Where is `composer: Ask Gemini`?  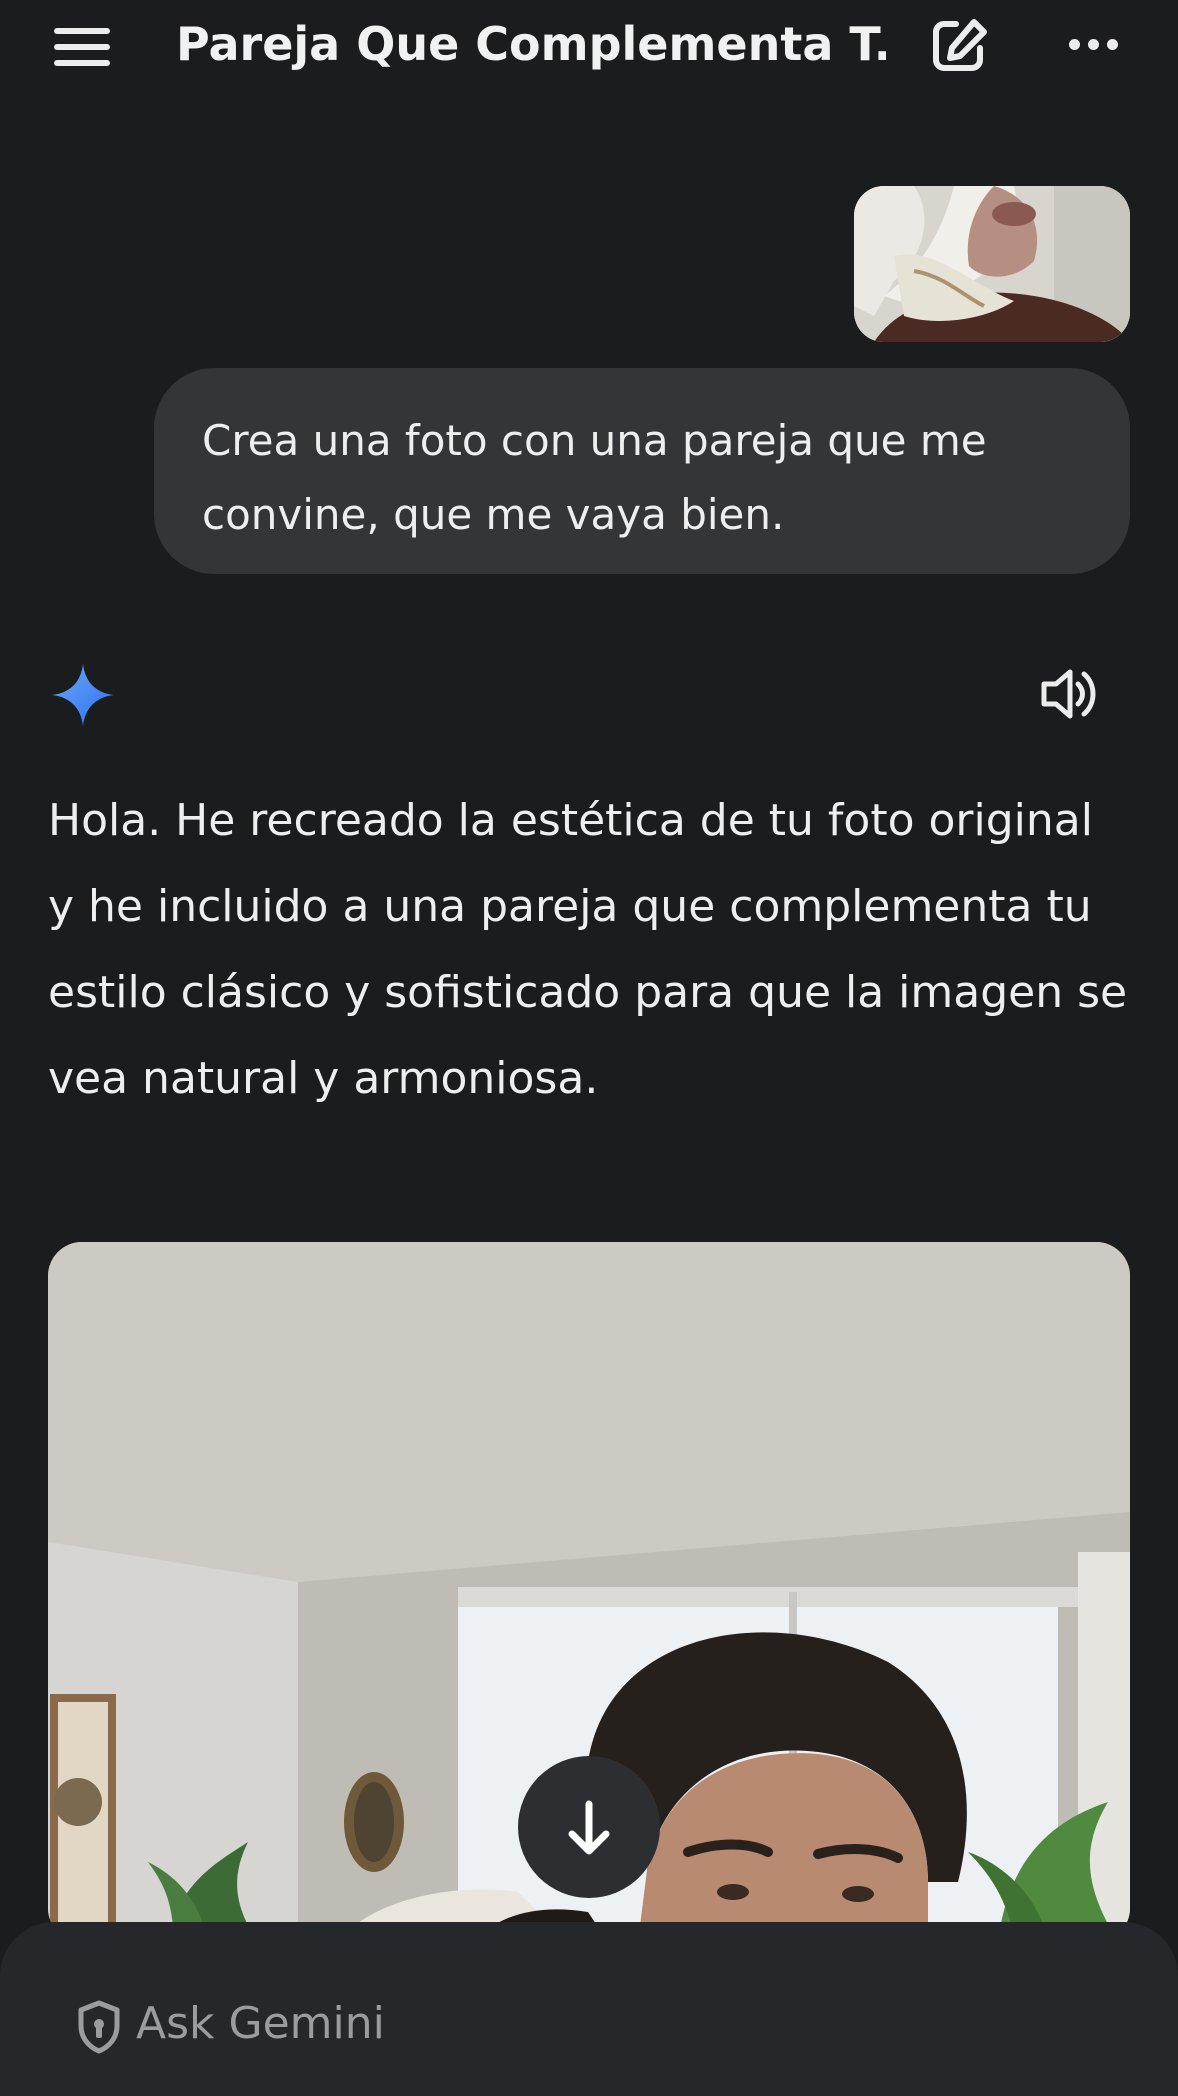 composer: Ask Gemini is located at coordinates (589, 2009).